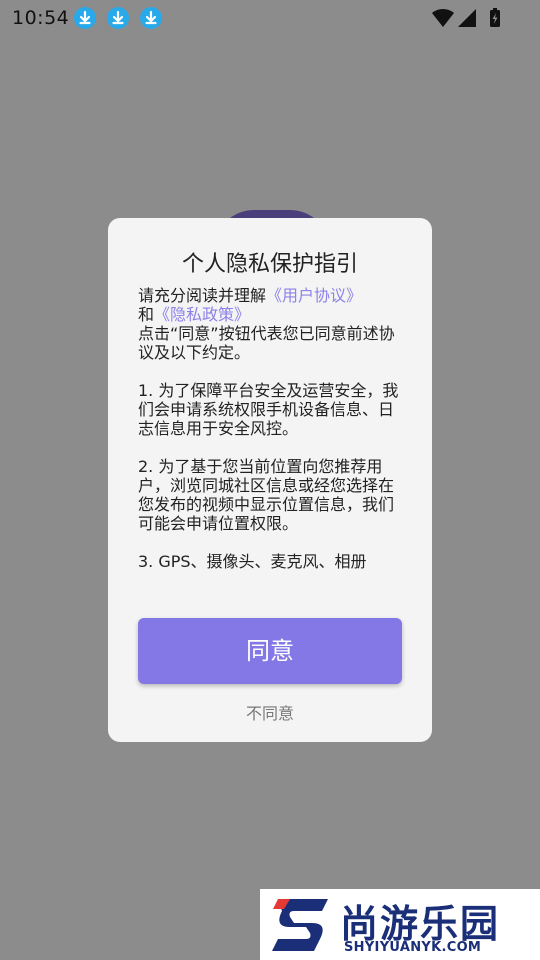  What do you see at coordinates (413, 947) in the screenshot?
I see `watermark-url: SHYIYUANYK.COM` at bounding box center [413, 947].